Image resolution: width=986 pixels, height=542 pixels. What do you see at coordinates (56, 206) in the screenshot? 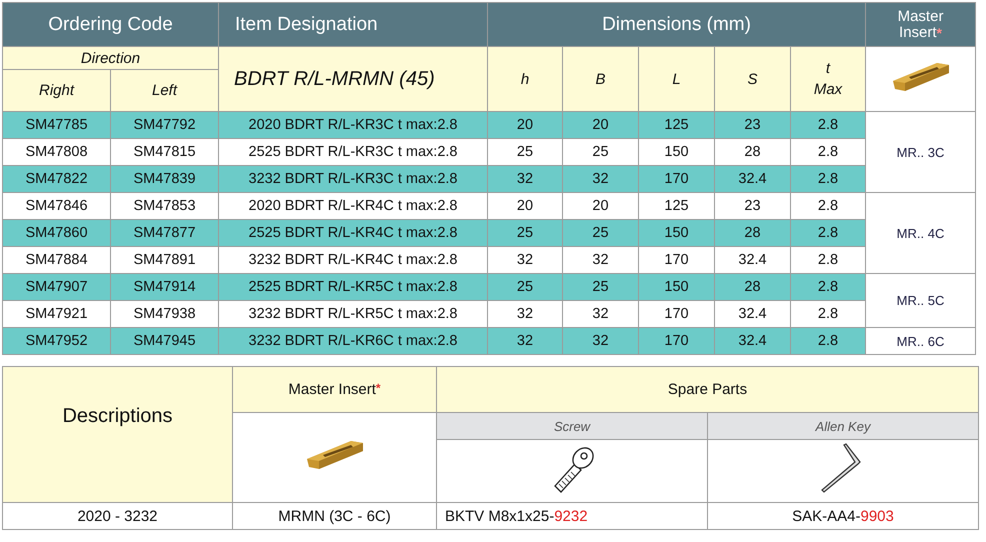
I see `table-cell: SM47846` at bounding box center [56, 206].